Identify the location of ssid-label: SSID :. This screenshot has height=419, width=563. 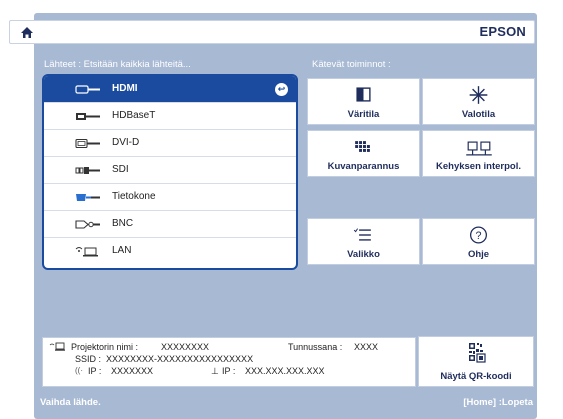
(88, 359).